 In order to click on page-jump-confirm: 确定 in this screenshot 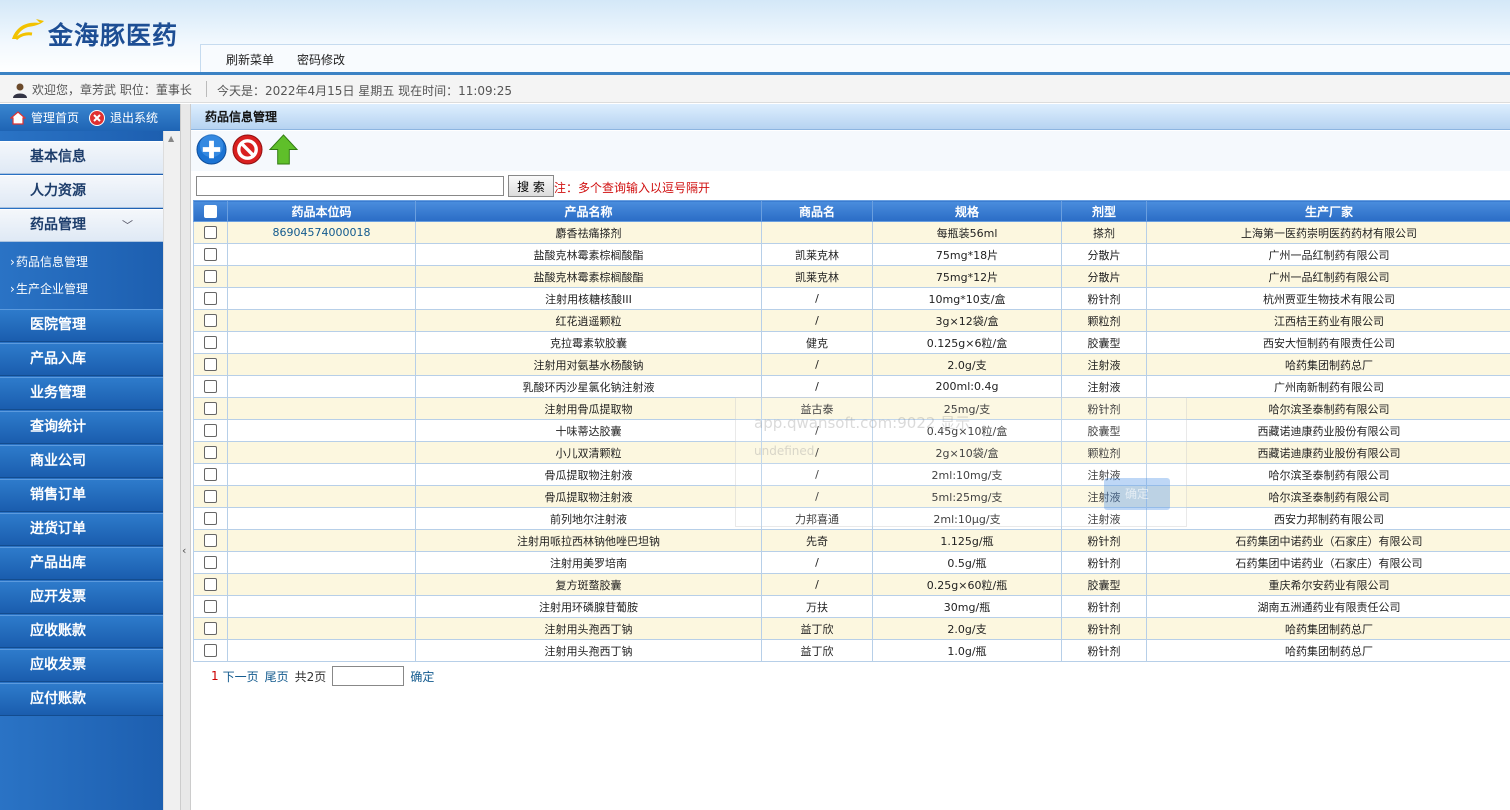, I will do `click(422, 676)`.